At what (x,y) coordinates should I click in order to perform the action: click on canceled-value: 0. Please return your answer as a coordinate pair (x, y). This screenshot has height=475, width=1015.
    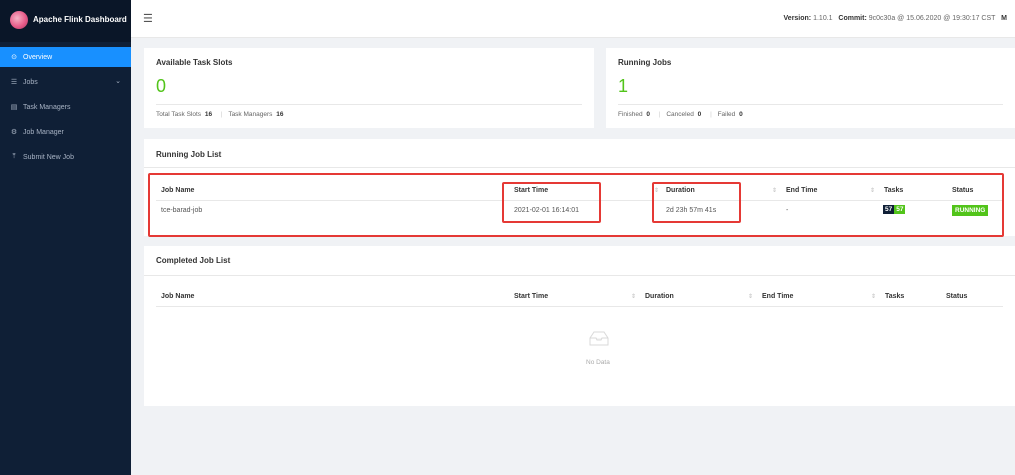
    Looking at the image, I should click on (699, 114).